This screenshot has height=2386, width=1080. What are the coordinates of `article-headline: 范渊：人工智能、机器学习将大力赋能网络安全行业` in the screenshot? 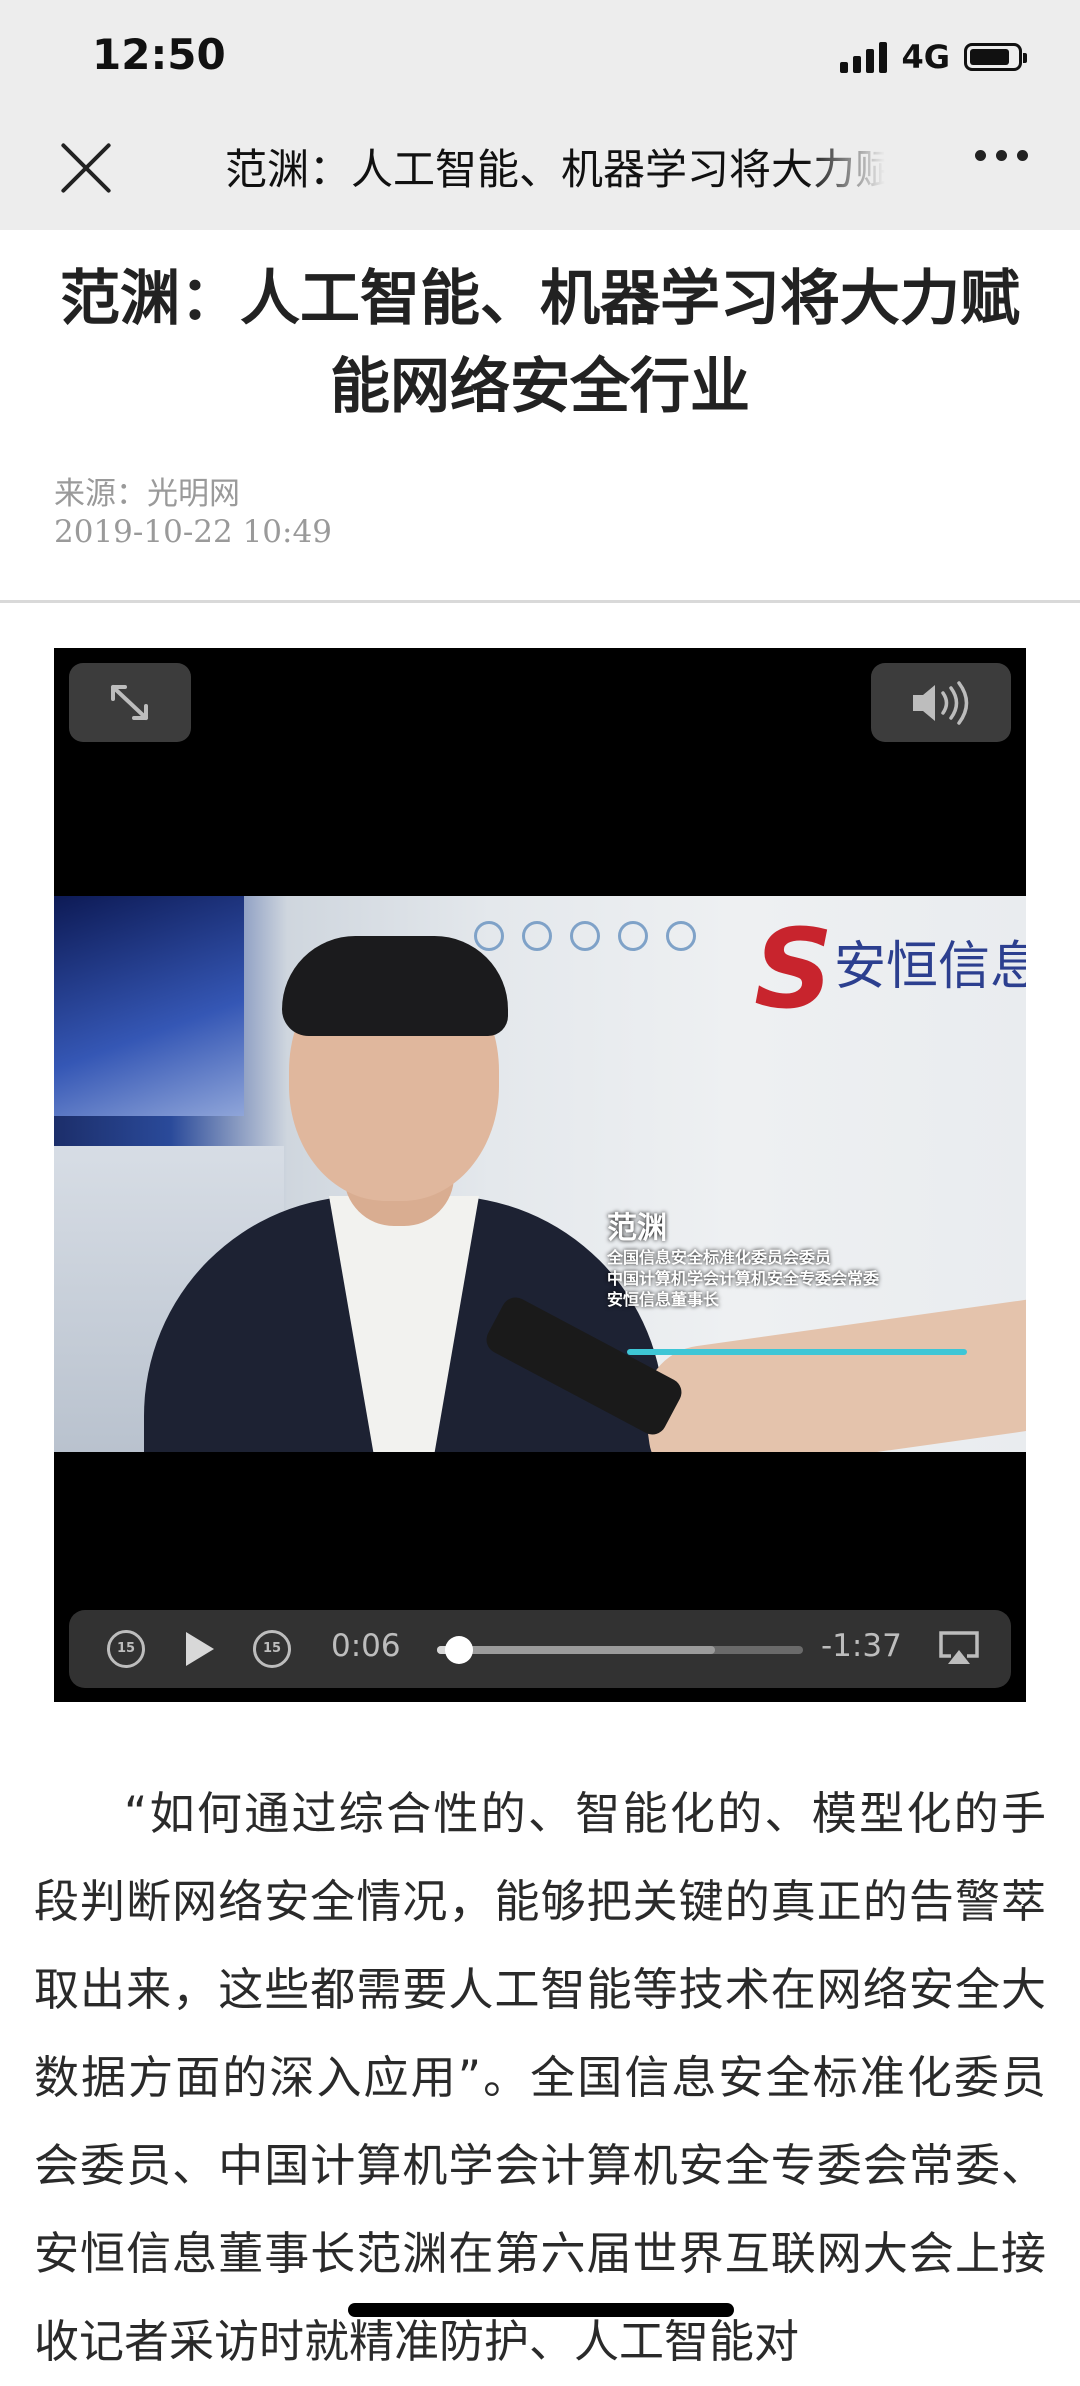 It's located at (540, 343).